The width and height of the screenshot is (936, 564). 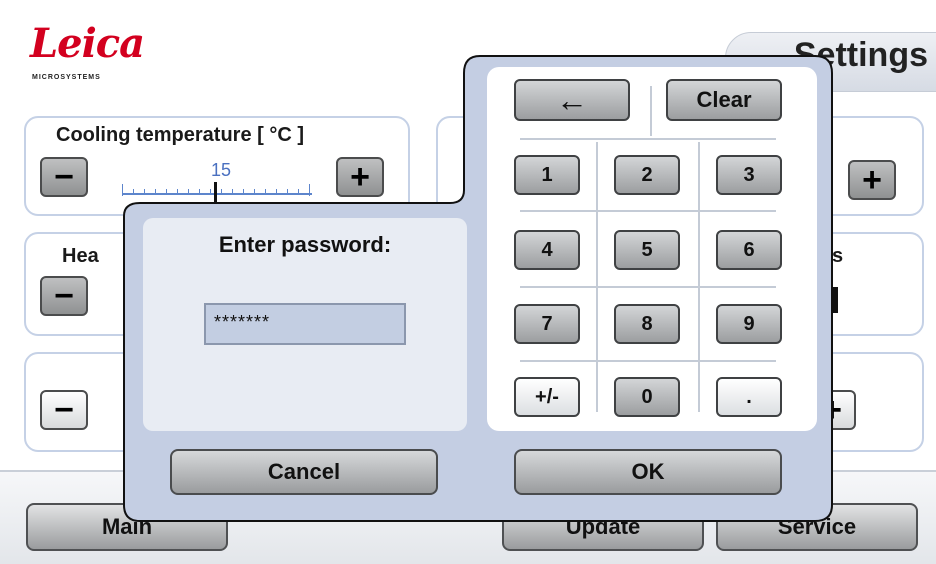 I want to click on cancel-label: Cancel, so click(x=304, y=471).